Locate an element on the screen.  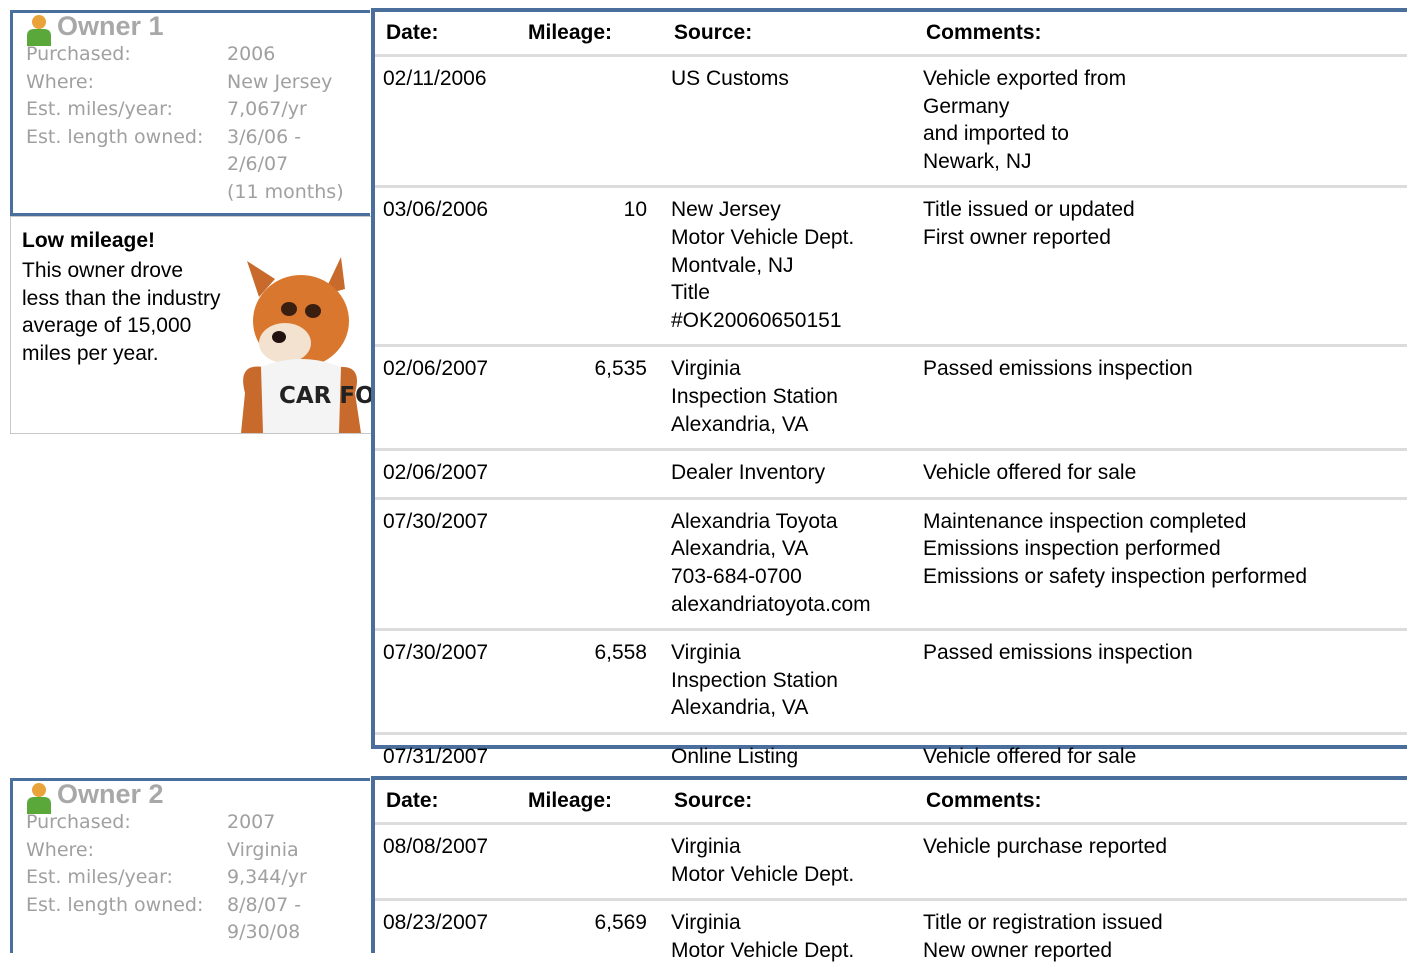
record-source: US Customs is located at coordinates (789, 120).